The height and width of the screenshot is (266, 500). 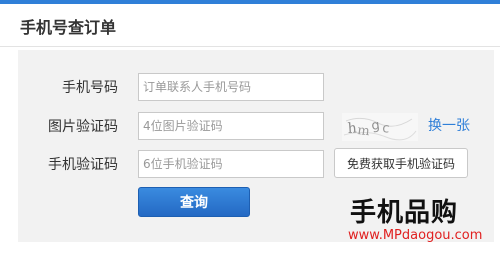 What do you see at coordinates (415, 235) in the screenshot?
I see `watermark-url: www.MPdaogou.com` at bounding box center [415, 235].